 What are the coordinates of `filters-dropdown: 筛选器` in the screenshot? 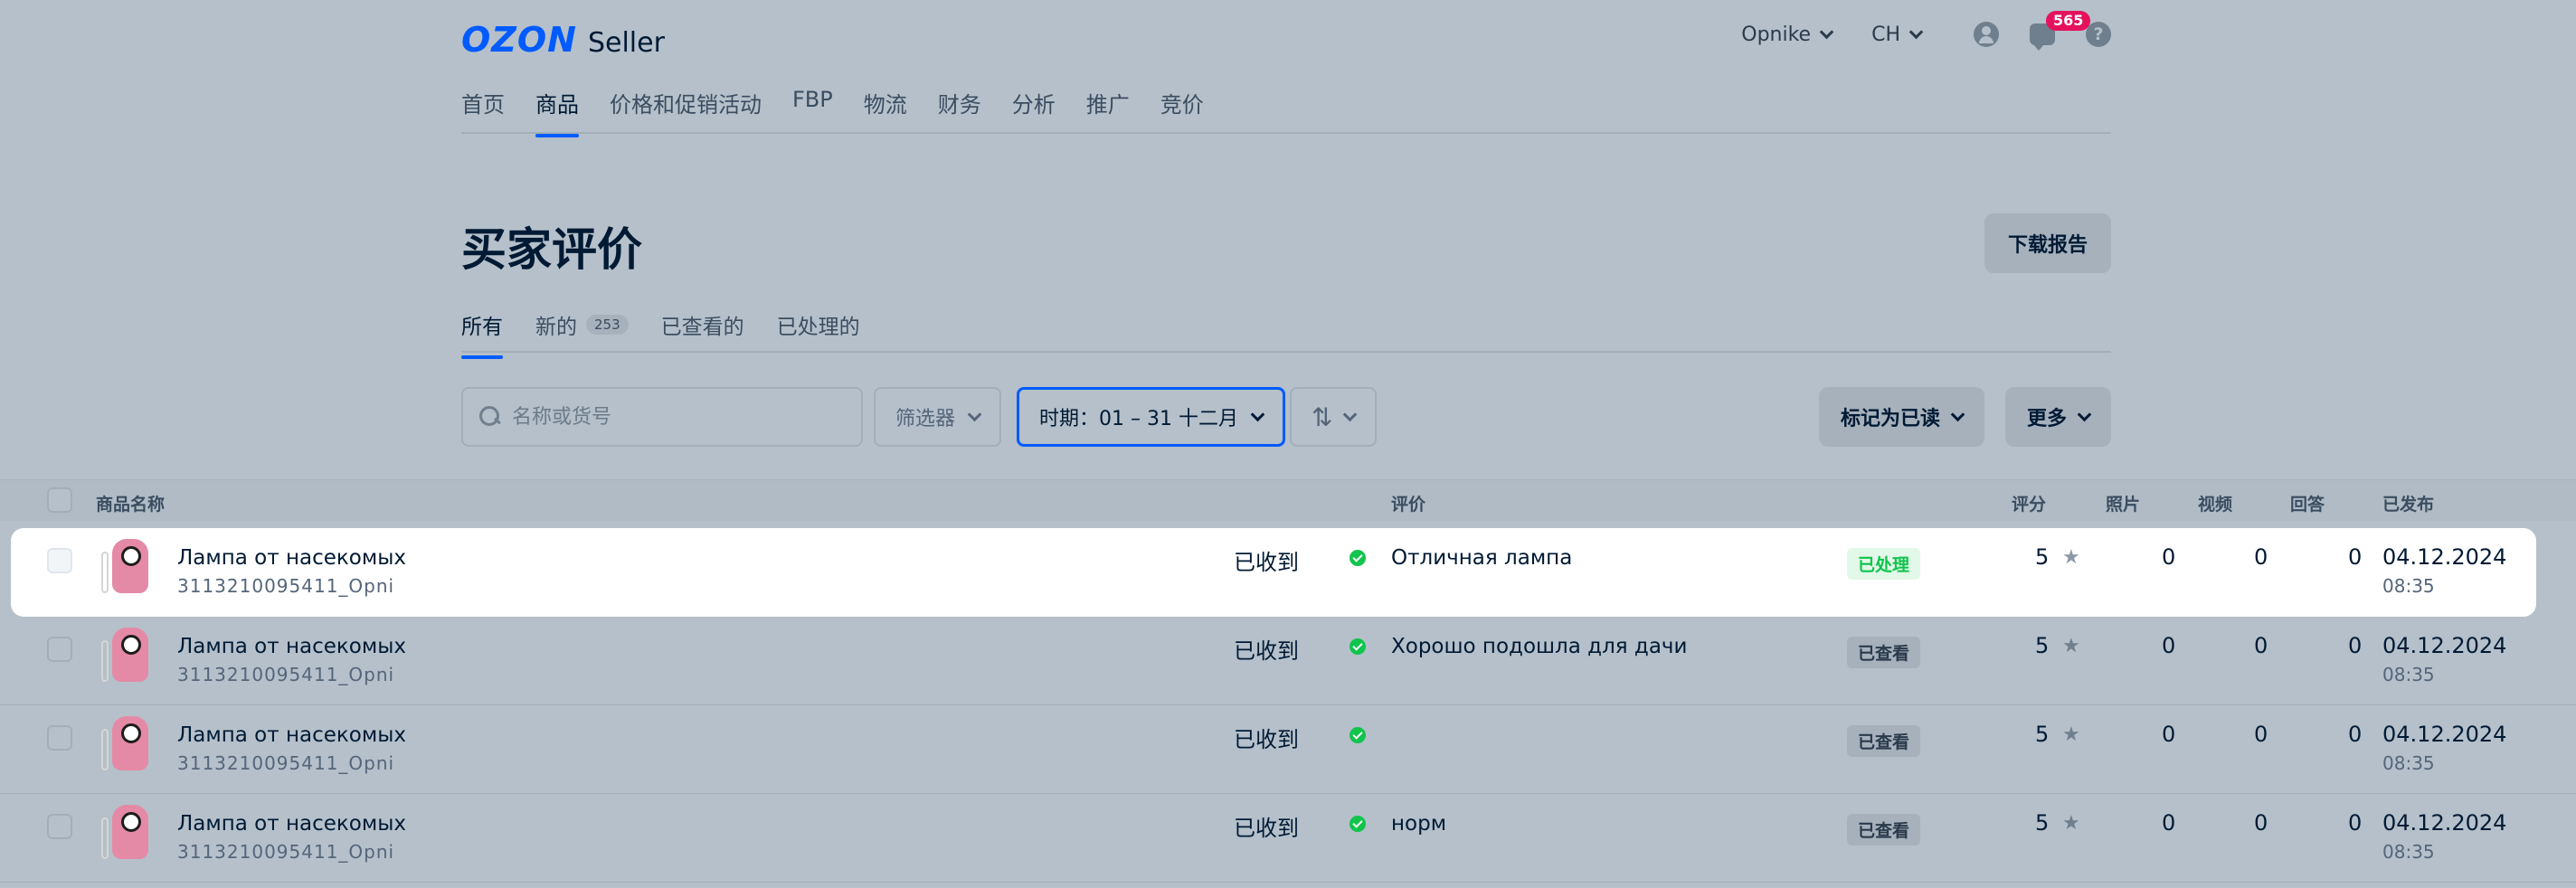 It's located at (938, 417).